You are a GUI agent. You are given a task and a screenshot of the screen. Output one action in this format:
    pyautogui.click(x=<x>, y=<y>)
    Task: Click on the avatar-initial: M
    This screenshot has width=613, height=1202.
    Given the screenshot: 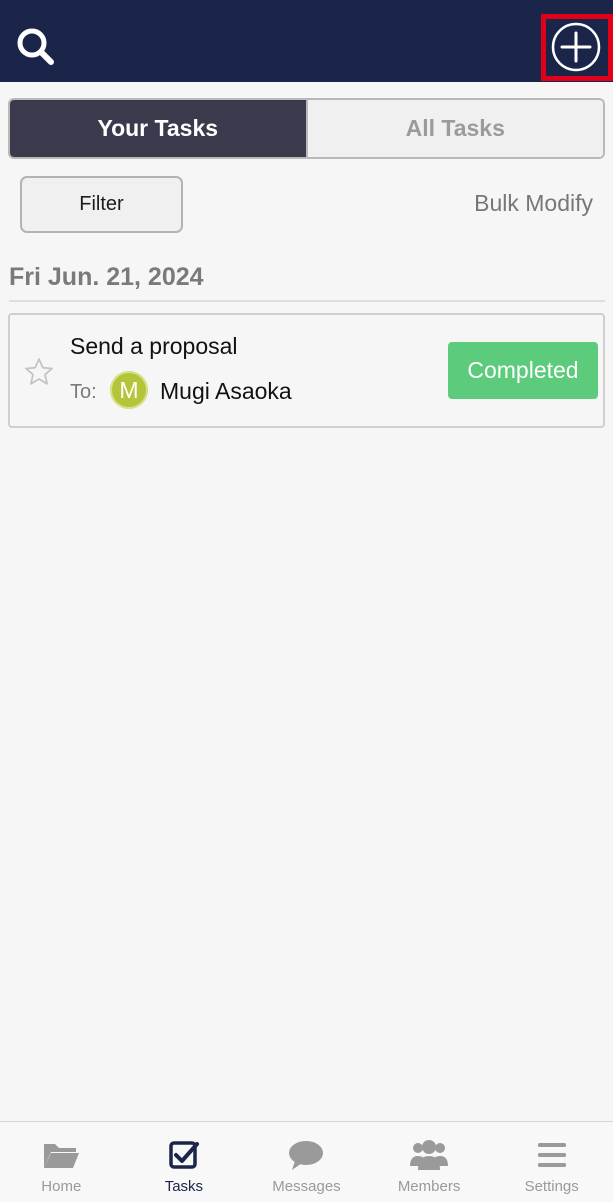 What is the action you would take?
    pyautogui.click(x=129, y=389)
    